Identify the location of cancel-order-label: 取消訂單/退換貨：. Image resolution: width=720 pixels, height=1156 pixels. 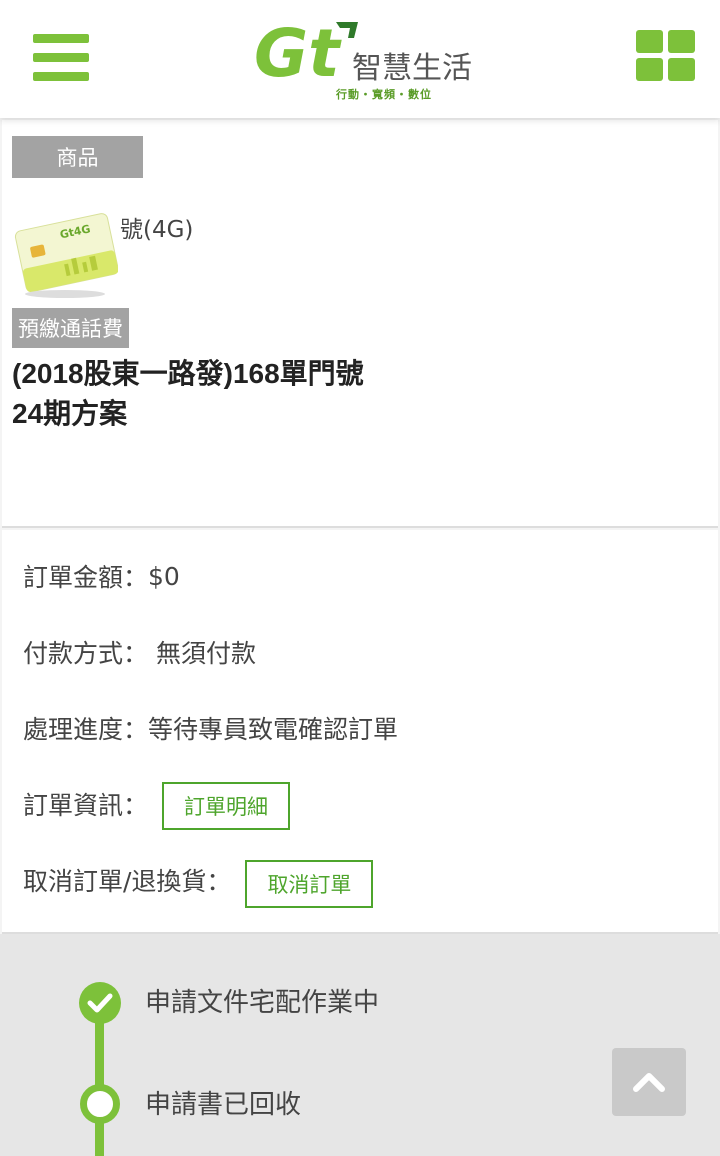
(127, 881).